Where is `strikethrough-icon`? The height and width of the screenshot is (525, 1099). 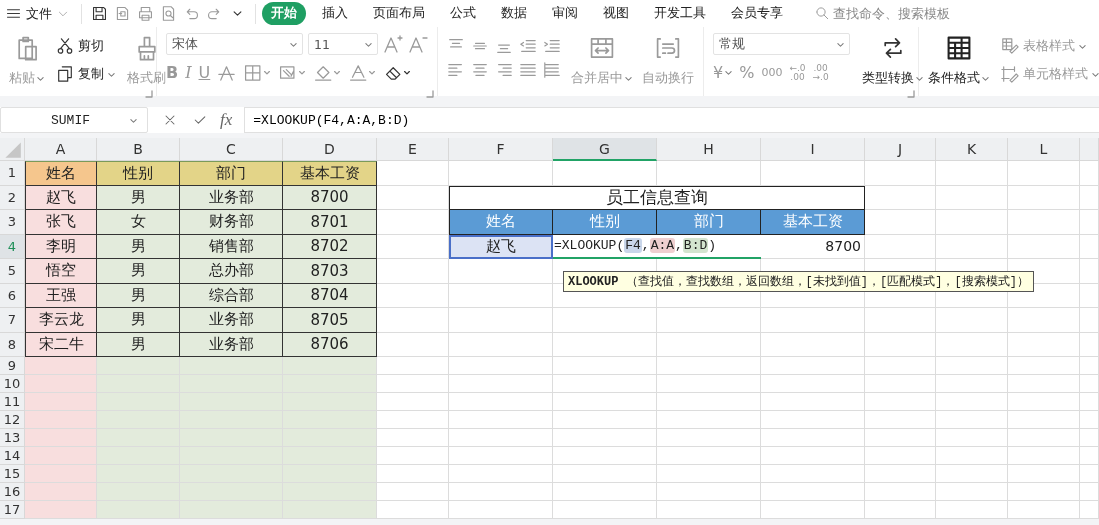 strikethrough-icon is located at coordinates (227, 72).